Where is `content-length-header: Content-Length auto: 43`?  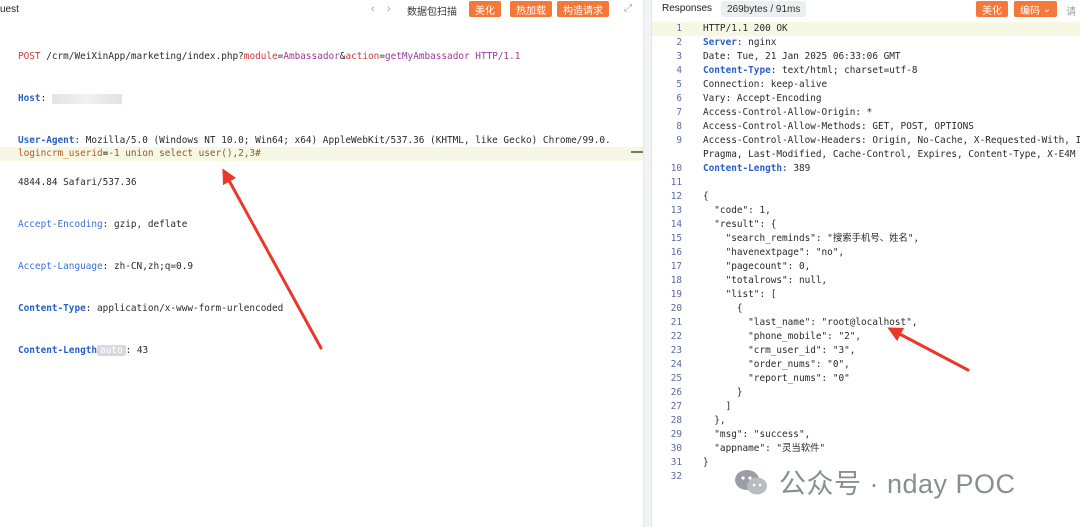 content-length-header: Content-Length auto: 43 is located at coordinates (83, 350).